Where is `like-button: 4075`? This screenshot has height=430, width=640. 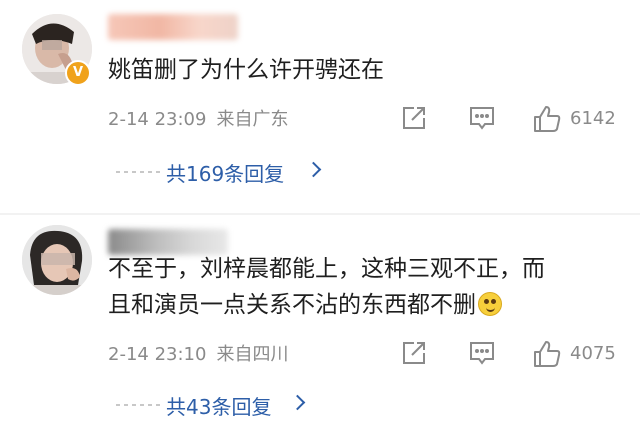 like-button: 4075 is located at coordinates (577, 354).